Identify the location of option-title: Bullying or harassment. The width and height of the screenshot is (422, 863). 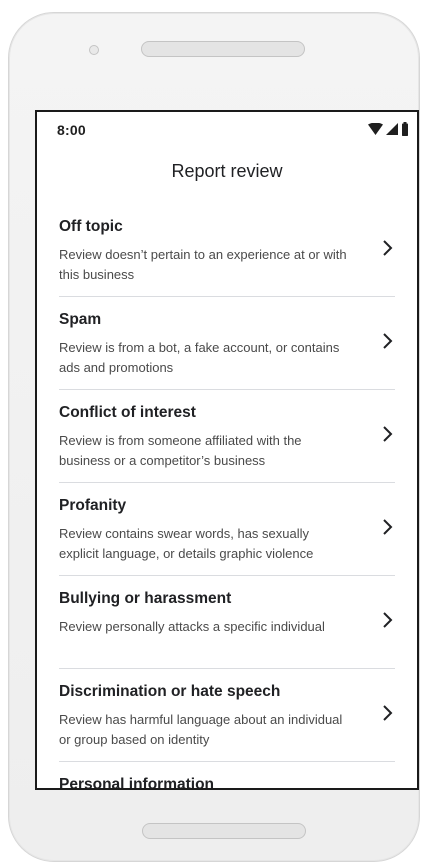
(145, 598).